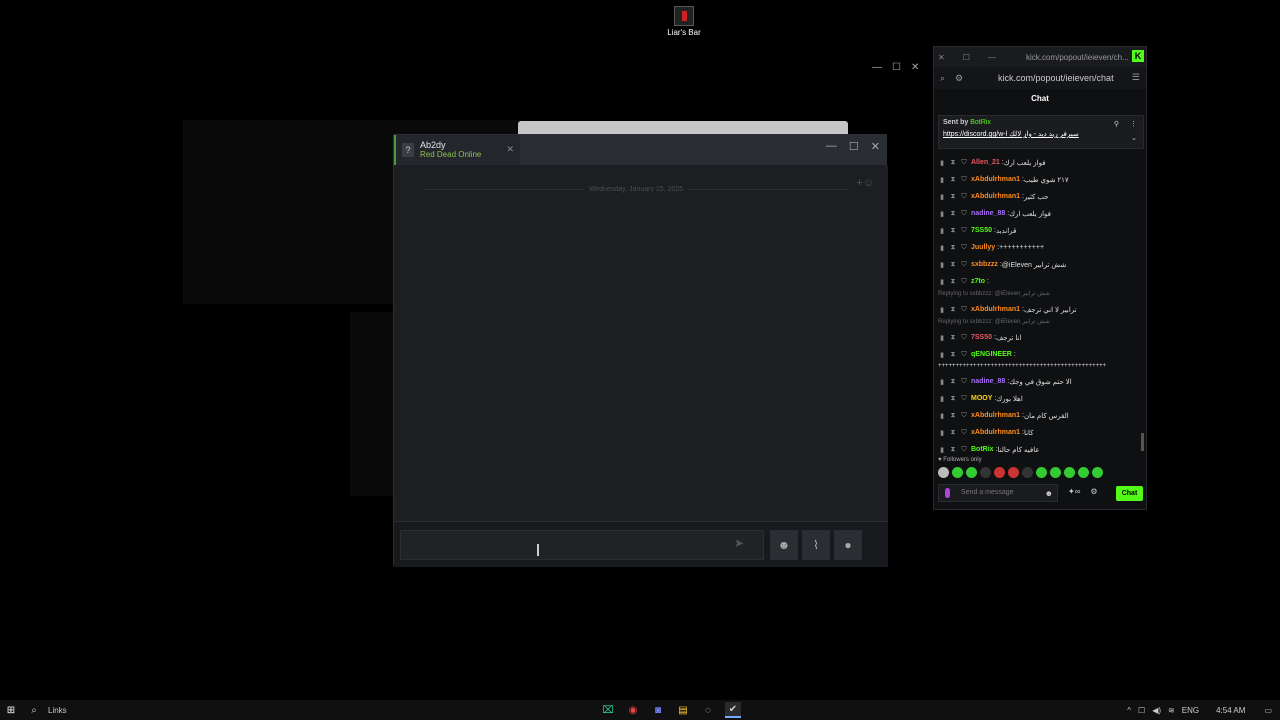 The width and height of the screenshot is (1280, 720). I want to click on taskbar-app-discord-icon: ◙, so click(658, 710).